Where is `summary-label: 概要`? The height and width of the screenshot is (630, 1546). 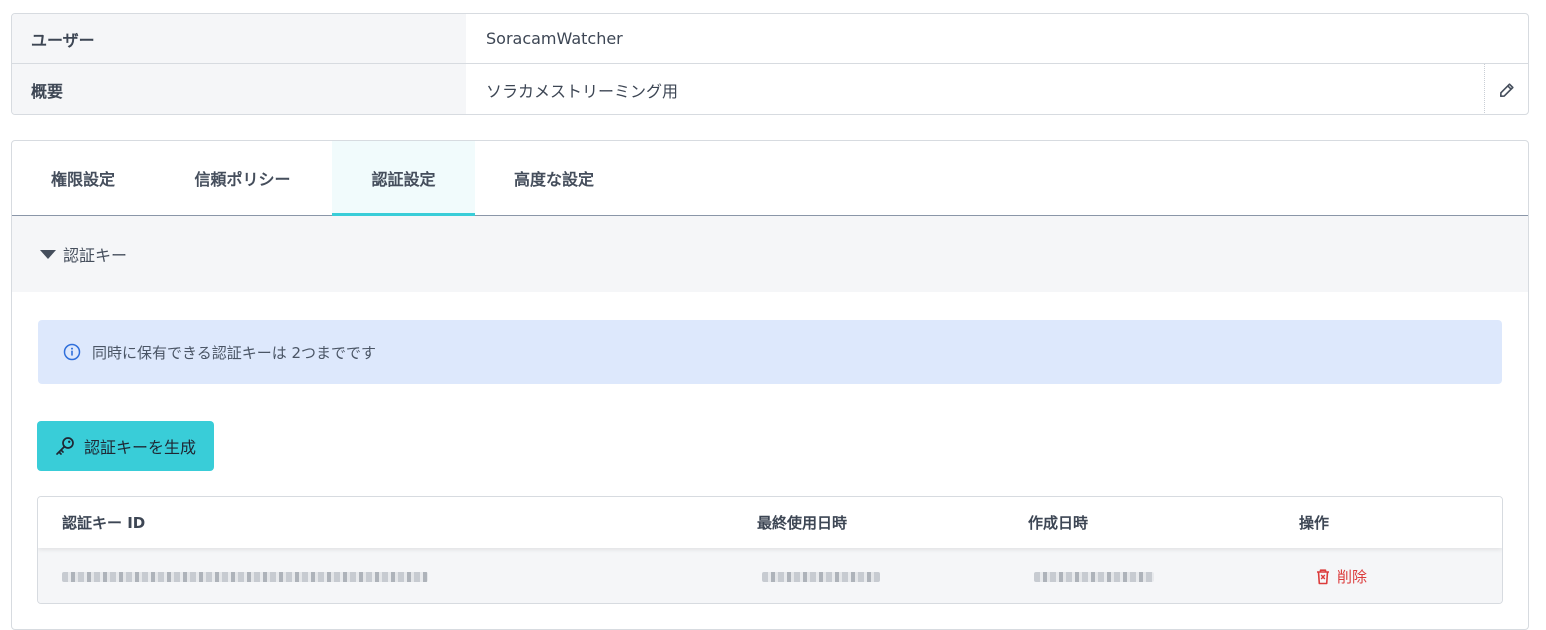 summary-label: 概要 is located at coordinates (239, 89).